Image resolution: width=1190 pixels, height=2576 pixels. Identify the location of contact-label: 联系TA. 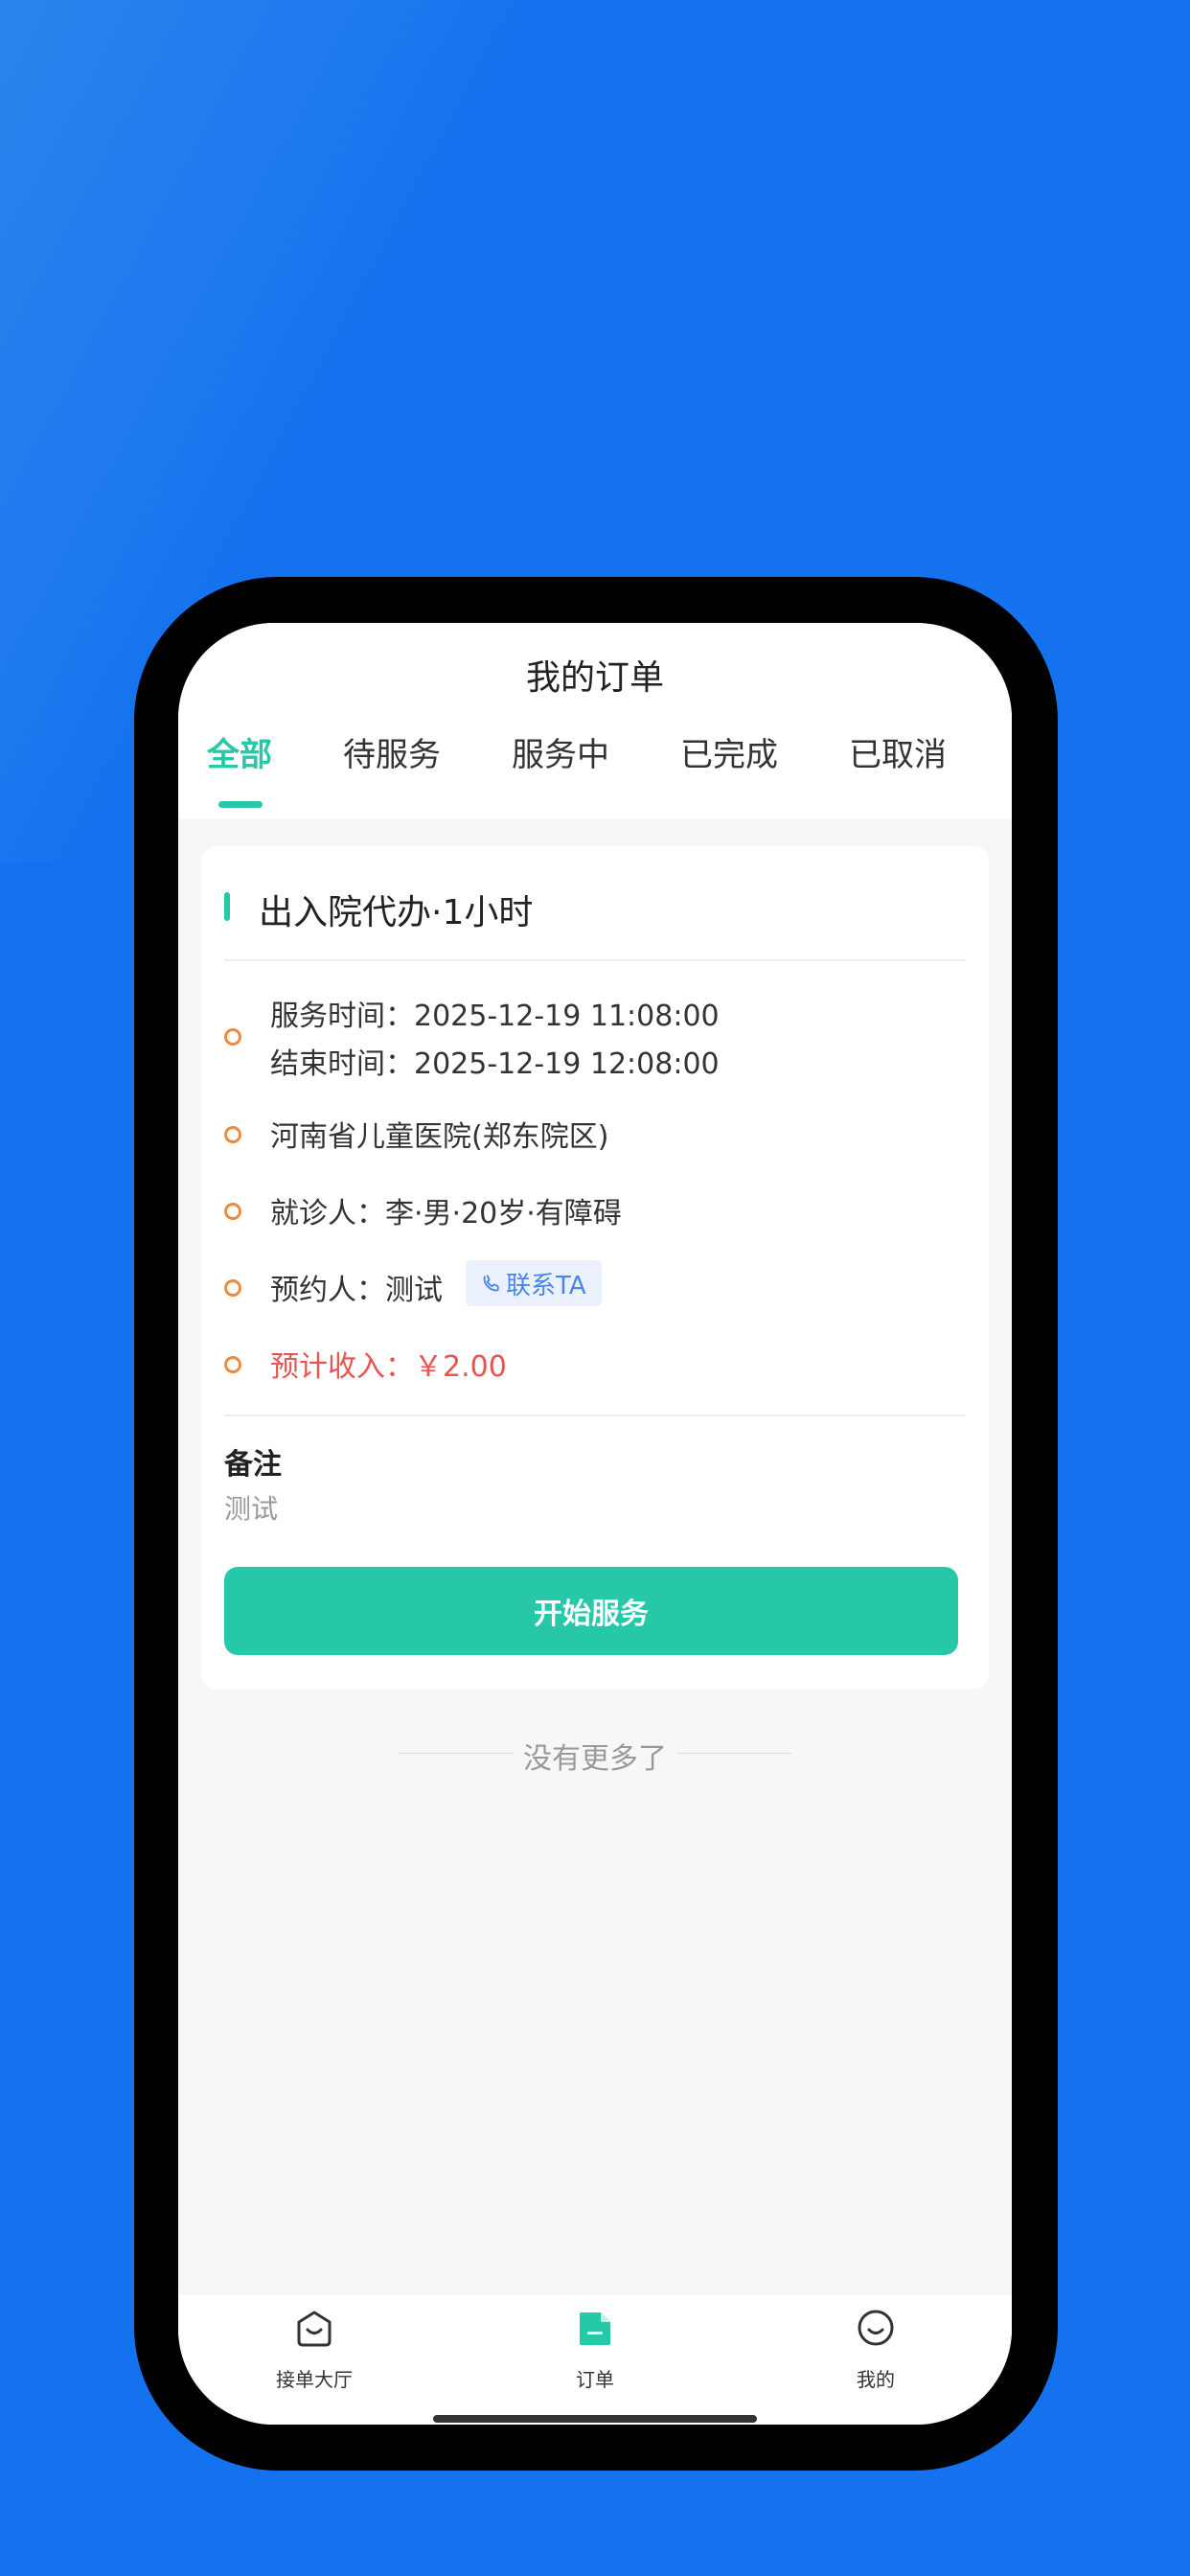
(546, 1285).